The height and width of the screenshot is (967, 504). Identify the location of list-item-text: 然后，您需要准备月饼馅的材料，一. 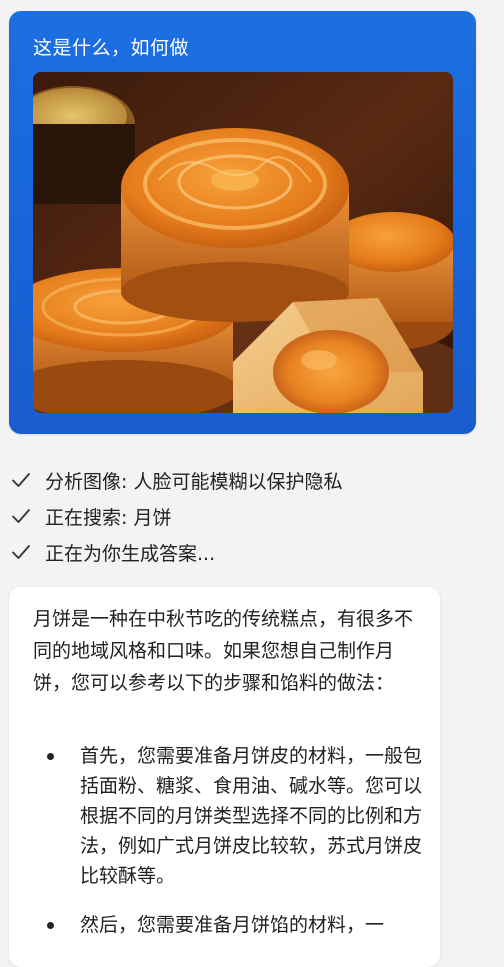
(232, 925).